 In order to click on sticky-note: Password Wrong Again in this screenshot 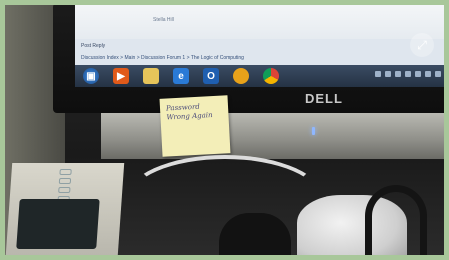, I will do `click(195, 126)`.